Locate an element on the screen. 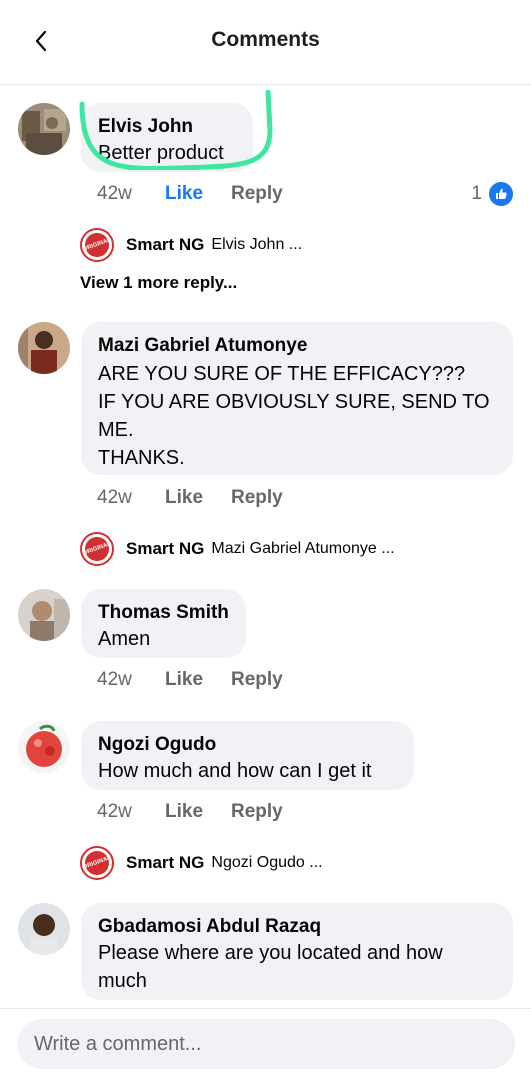  comment-composer is located at coordinates (265, 1044).